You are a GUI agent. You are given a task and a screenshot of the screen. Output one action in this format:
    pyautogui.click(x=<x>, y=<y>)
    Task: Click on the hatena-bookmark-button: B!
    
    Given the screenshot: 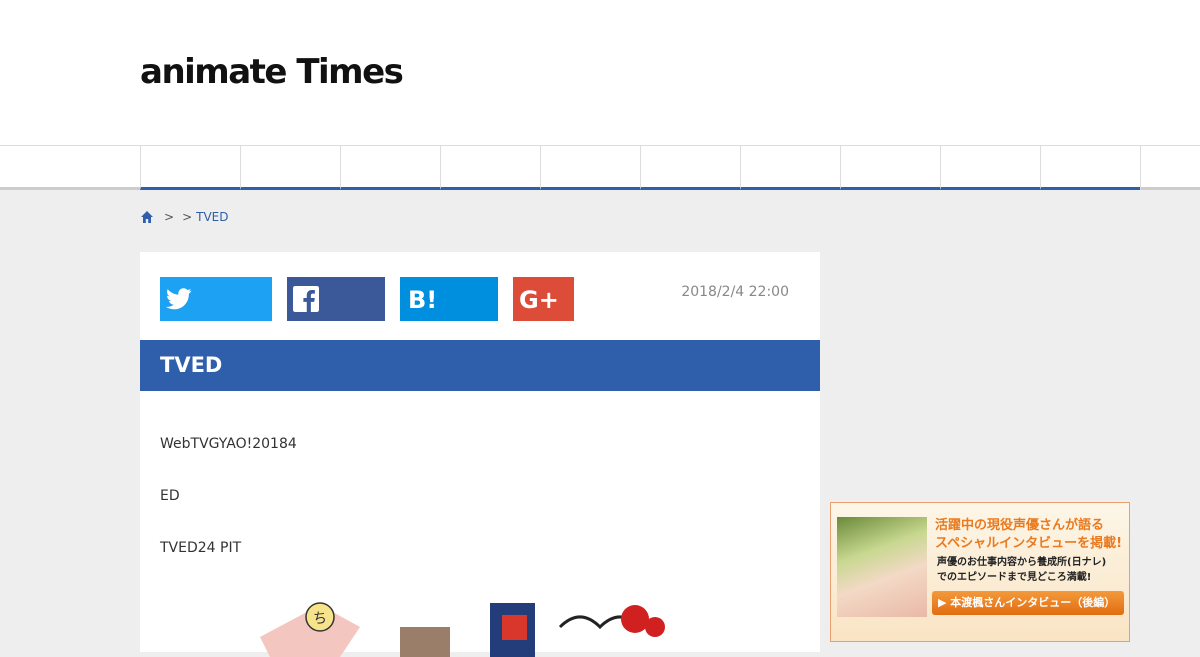 What is the action you would take?
    pyautogui.click(x=449, y=299)
    